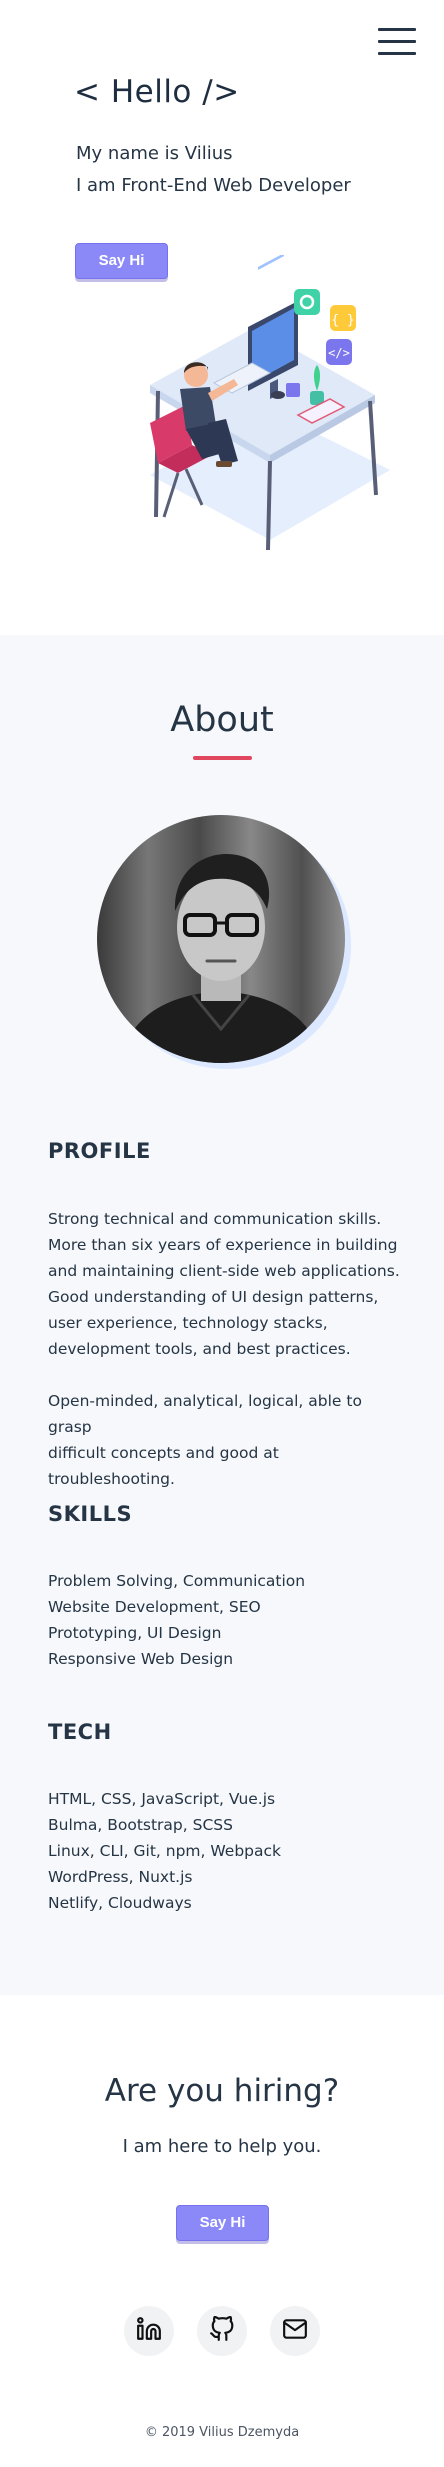  What do you see at coordinates (157, 92) in the screenshot?
I see `hero-title: < Hello />` at bounding box center [157, 92].